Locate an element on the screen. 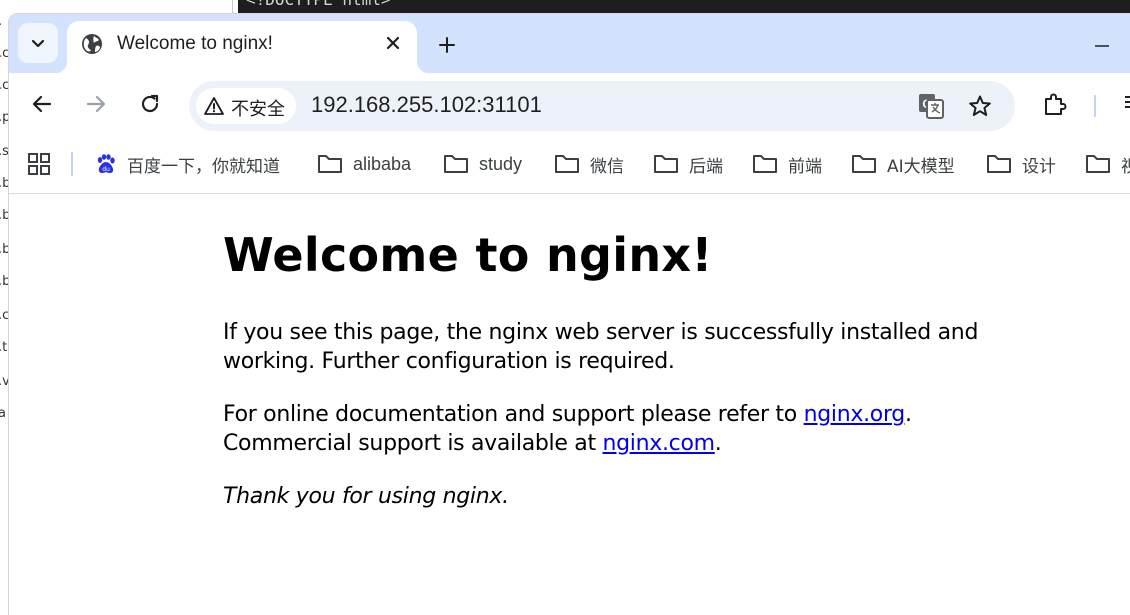  back-button is located at coordinates (42, 104).